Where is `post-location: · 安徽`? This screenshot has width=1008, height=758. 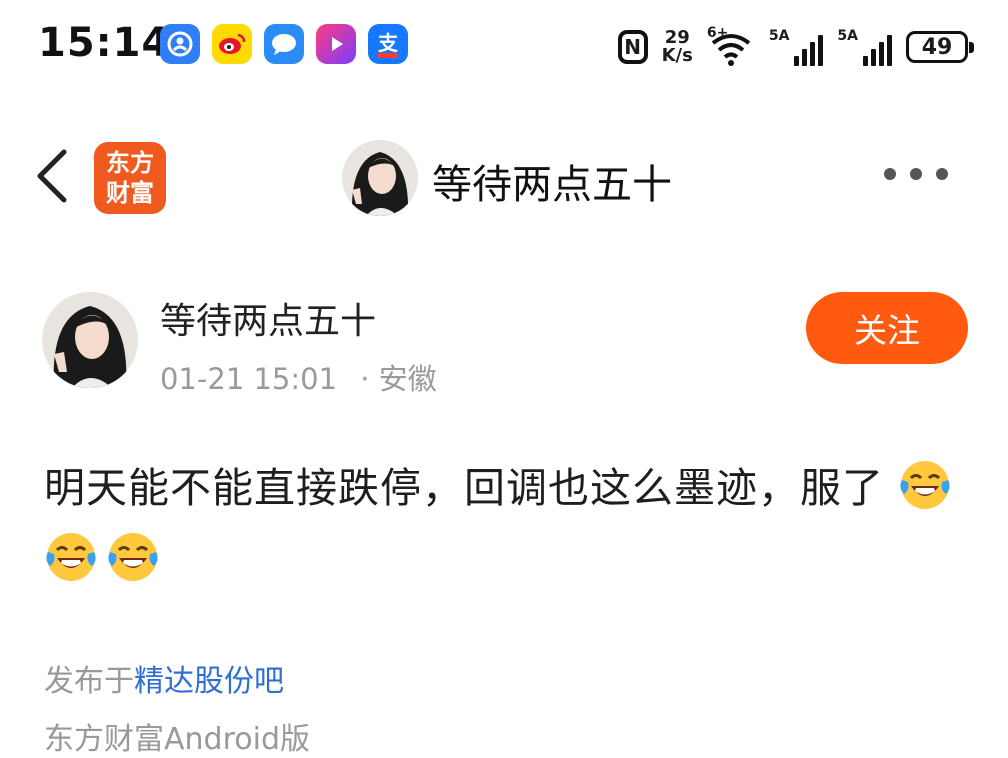 post-location: · 安徽 is located at coordinates (398, 379).